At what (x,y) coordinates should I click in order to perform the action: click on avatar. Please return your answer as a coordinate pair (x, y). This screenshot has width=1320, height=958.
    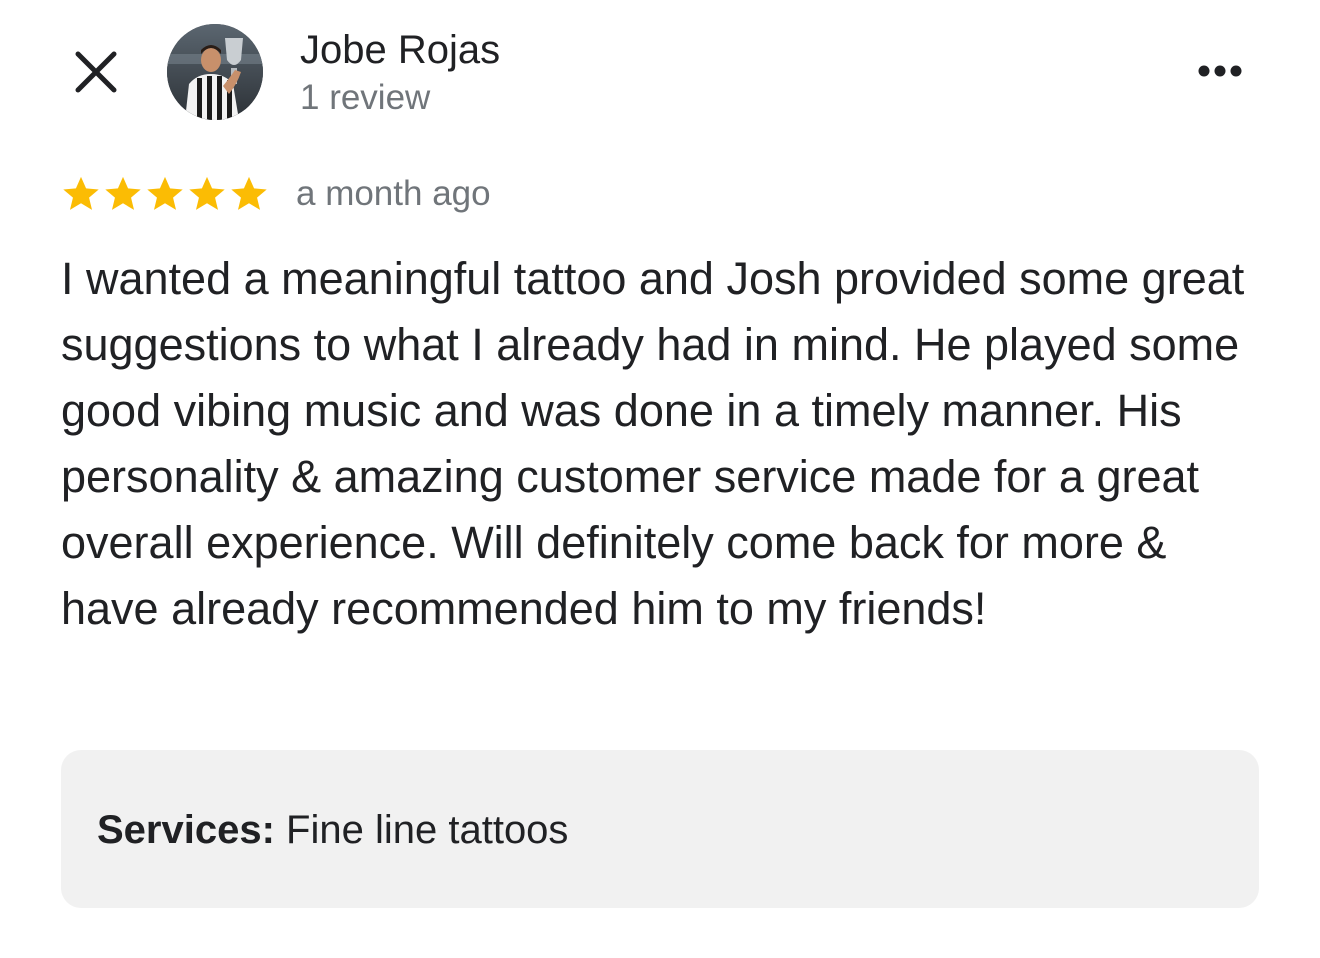
    Looking at the image, I should click on (215, 72).